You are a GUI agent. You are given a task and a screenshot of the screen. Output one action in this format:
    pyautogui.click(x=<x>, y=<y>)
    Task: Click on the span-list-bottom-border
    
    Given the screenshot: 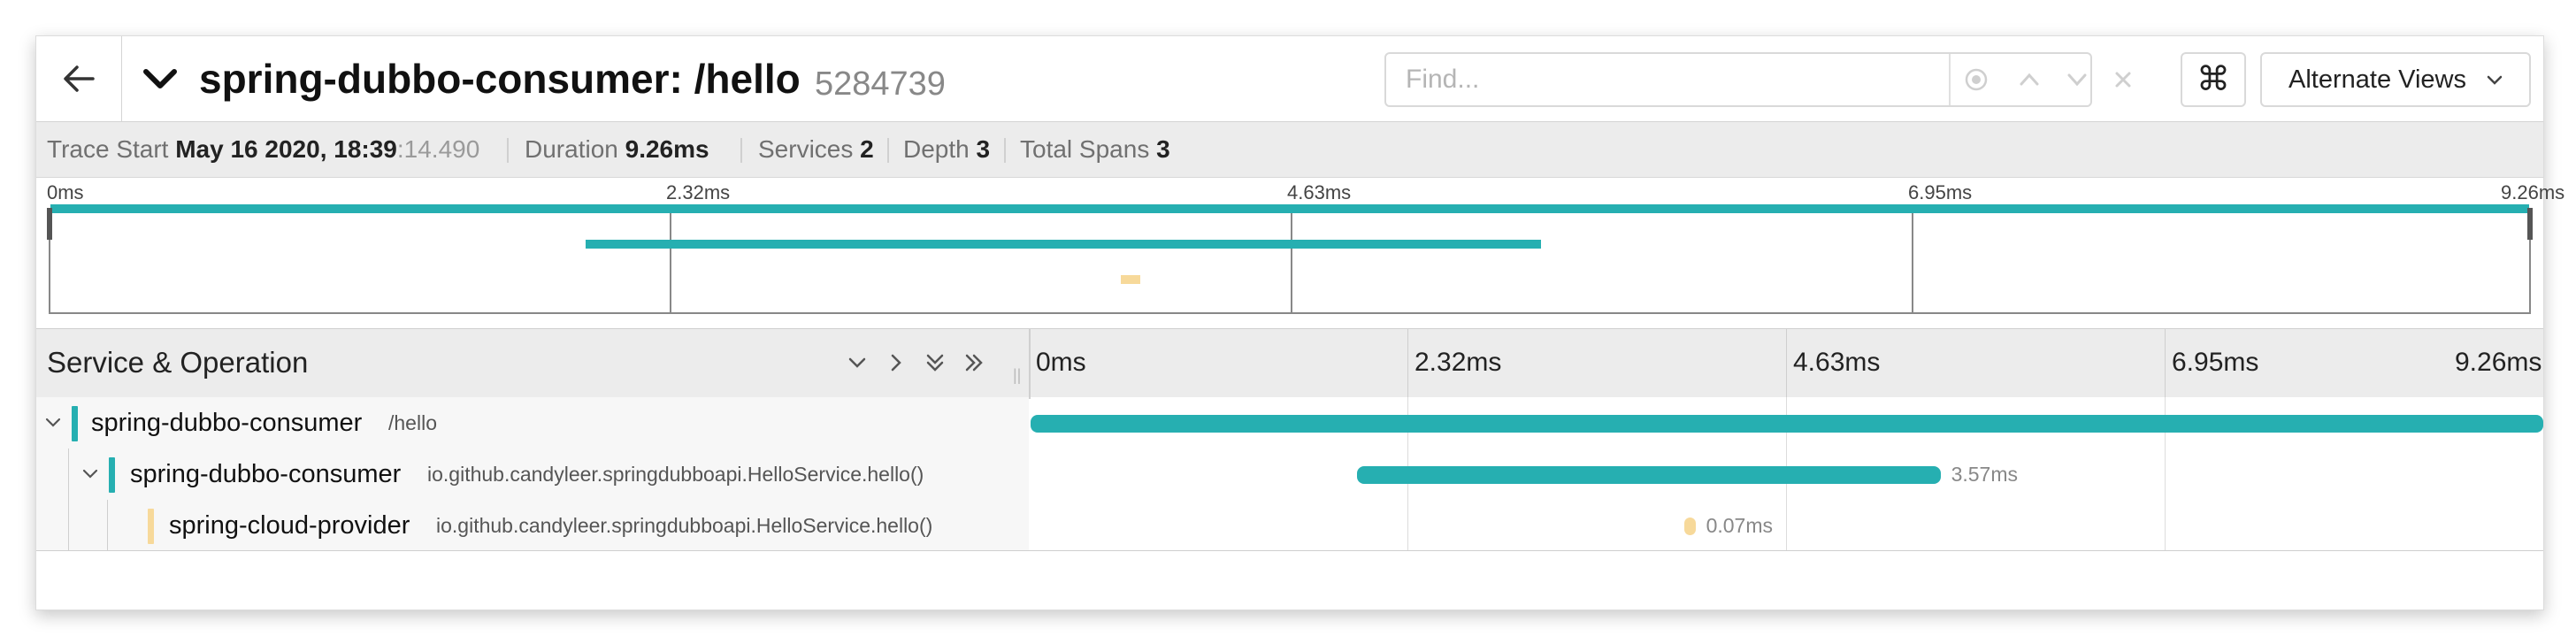 What is the action you would take?
    pyautogui.click(x=1289, y=550)
    